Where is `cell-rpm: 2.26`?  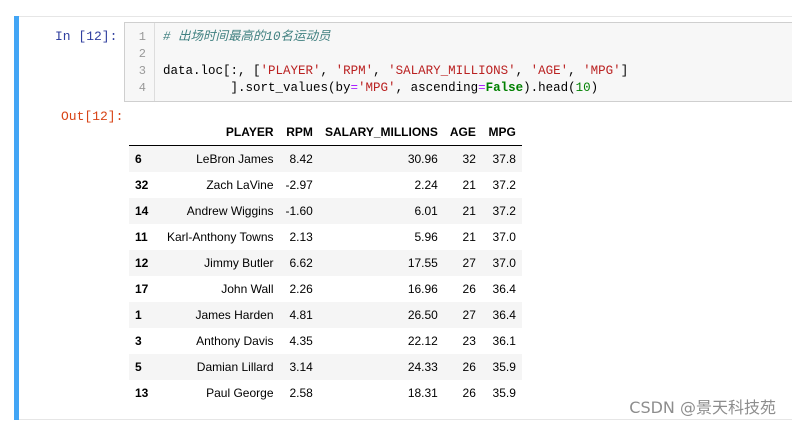 cell-rpm: 2.26 is located at coordinates (301, 289).